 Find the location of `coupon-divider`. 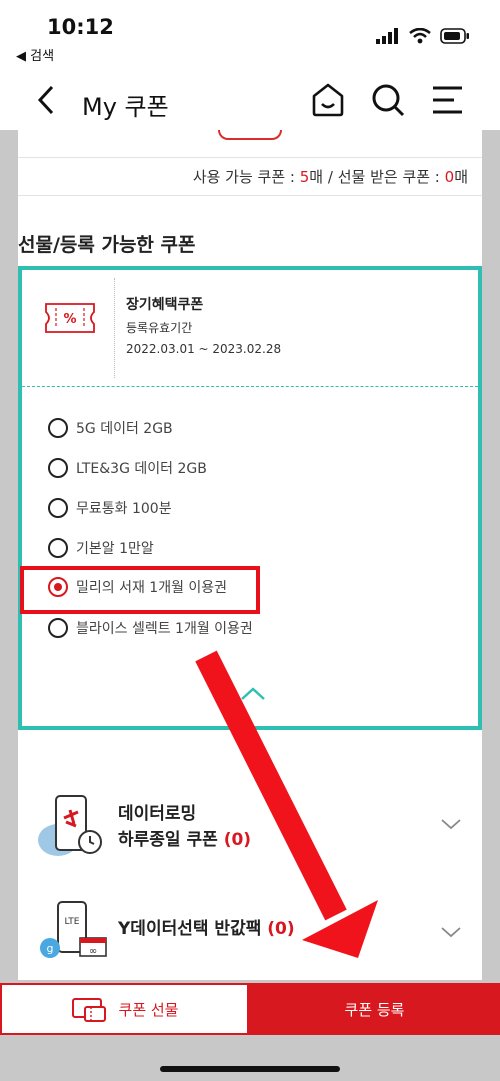

coupon-divider is located at coordinates (114, 328).